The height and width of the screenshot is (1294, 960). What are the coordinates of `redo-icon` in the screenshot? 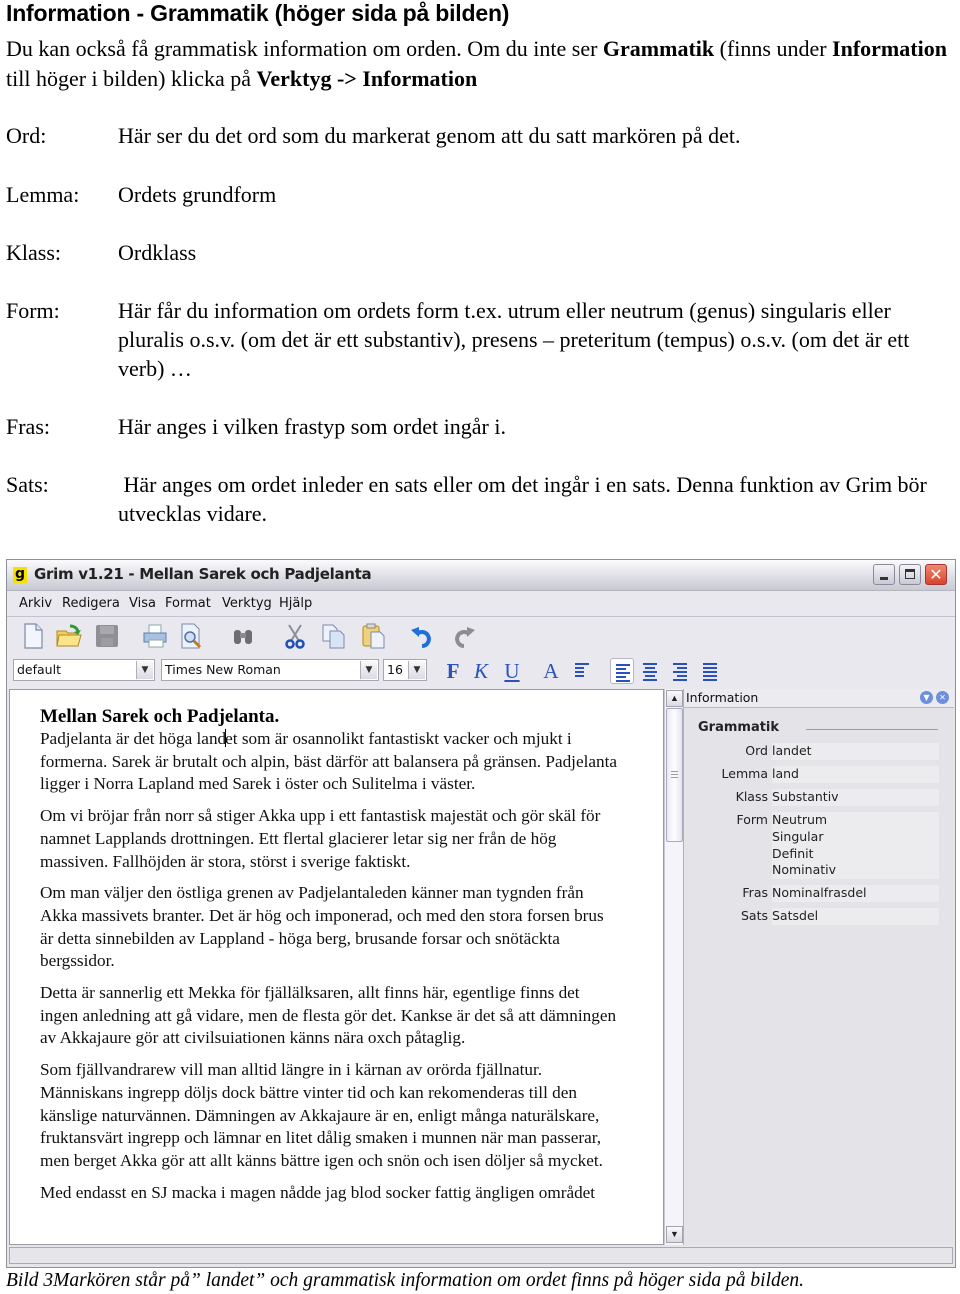 It's located at (463, 636).